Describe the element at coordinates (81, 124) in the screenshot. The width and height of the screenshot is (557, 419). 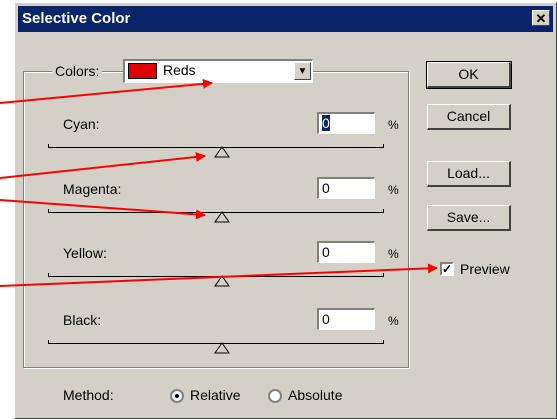
I see `cyan-label: Cyan:` at that location.